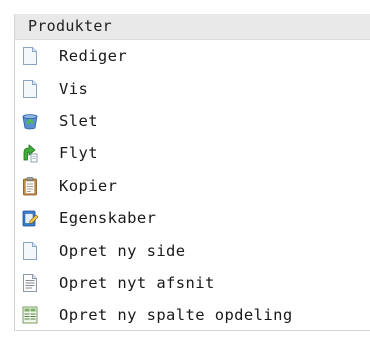 The width and height of the screenshot is (370, 343). I want to click on menu-item-opret-ny-spalte-opdeling: Opret ny spalte opdeling, so click(192, 315).